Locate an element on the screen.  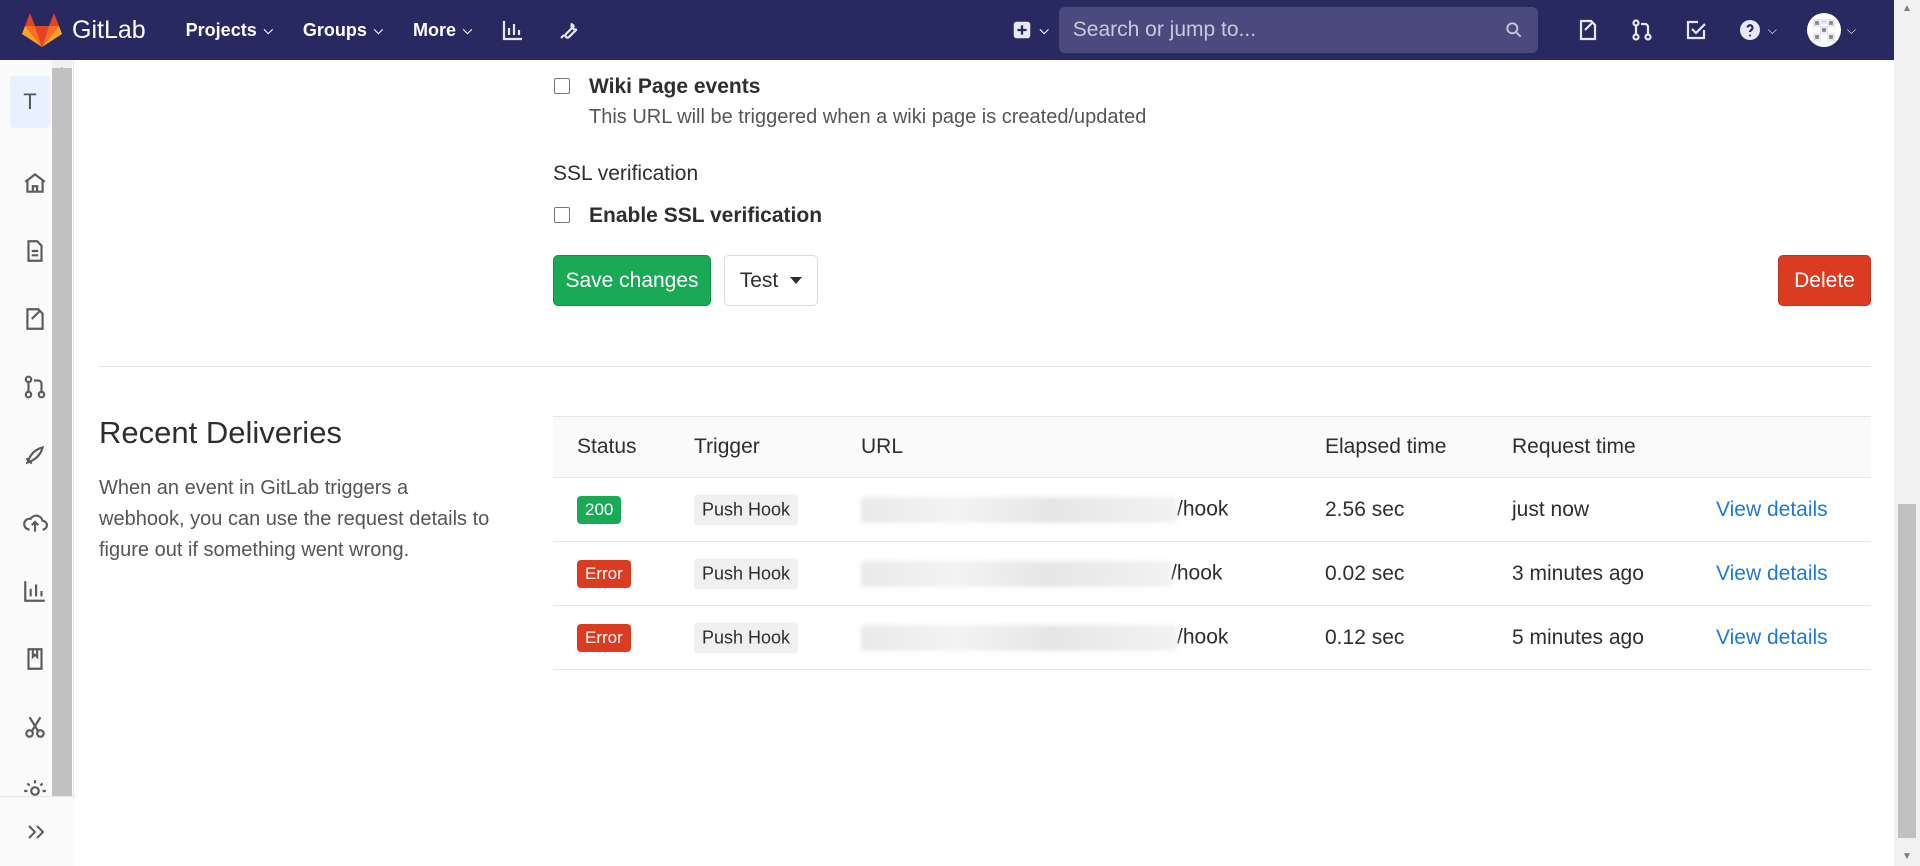
admin-wrench-icon is located at coordinates (569, 30).